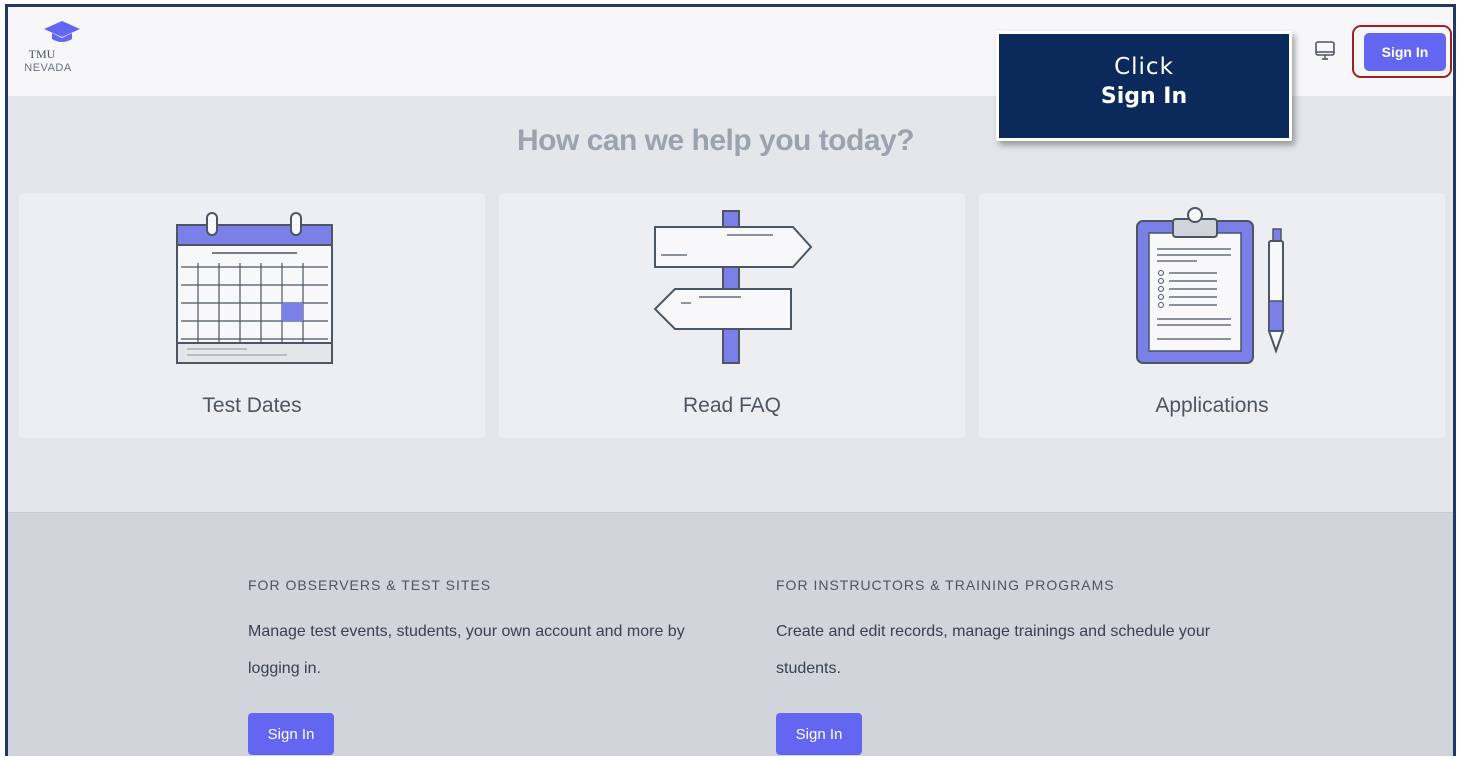 This screenshot has height=758, width=1460. What do you see at coordinates (252, 405) in the screenshot?
I see `card-label: Test Dates` at bounding box center [252, 405].